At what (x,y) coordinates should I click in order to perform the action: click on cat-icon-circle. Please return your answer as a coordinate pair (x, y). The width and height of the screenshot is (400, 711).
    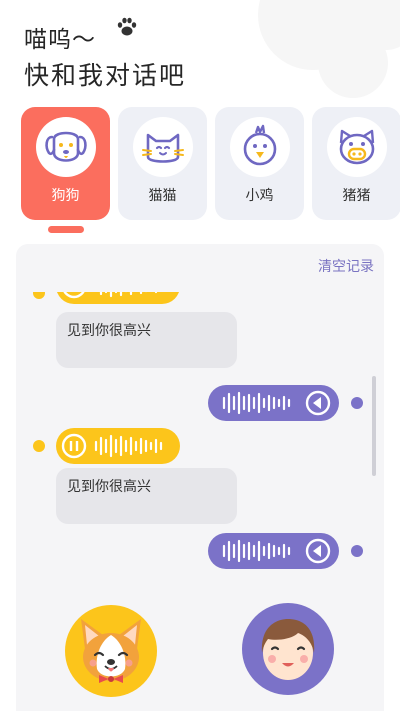
    Looking at the image, I should click on (163, 147).